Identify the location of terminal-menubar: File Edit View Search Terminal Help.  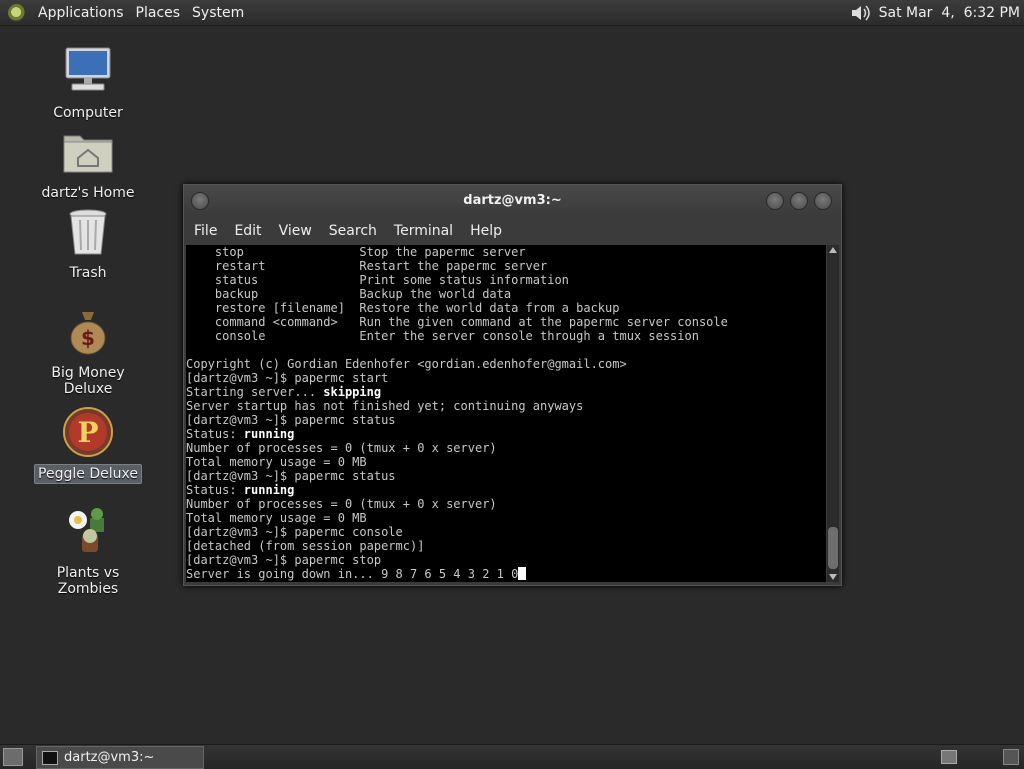
(512, 230).